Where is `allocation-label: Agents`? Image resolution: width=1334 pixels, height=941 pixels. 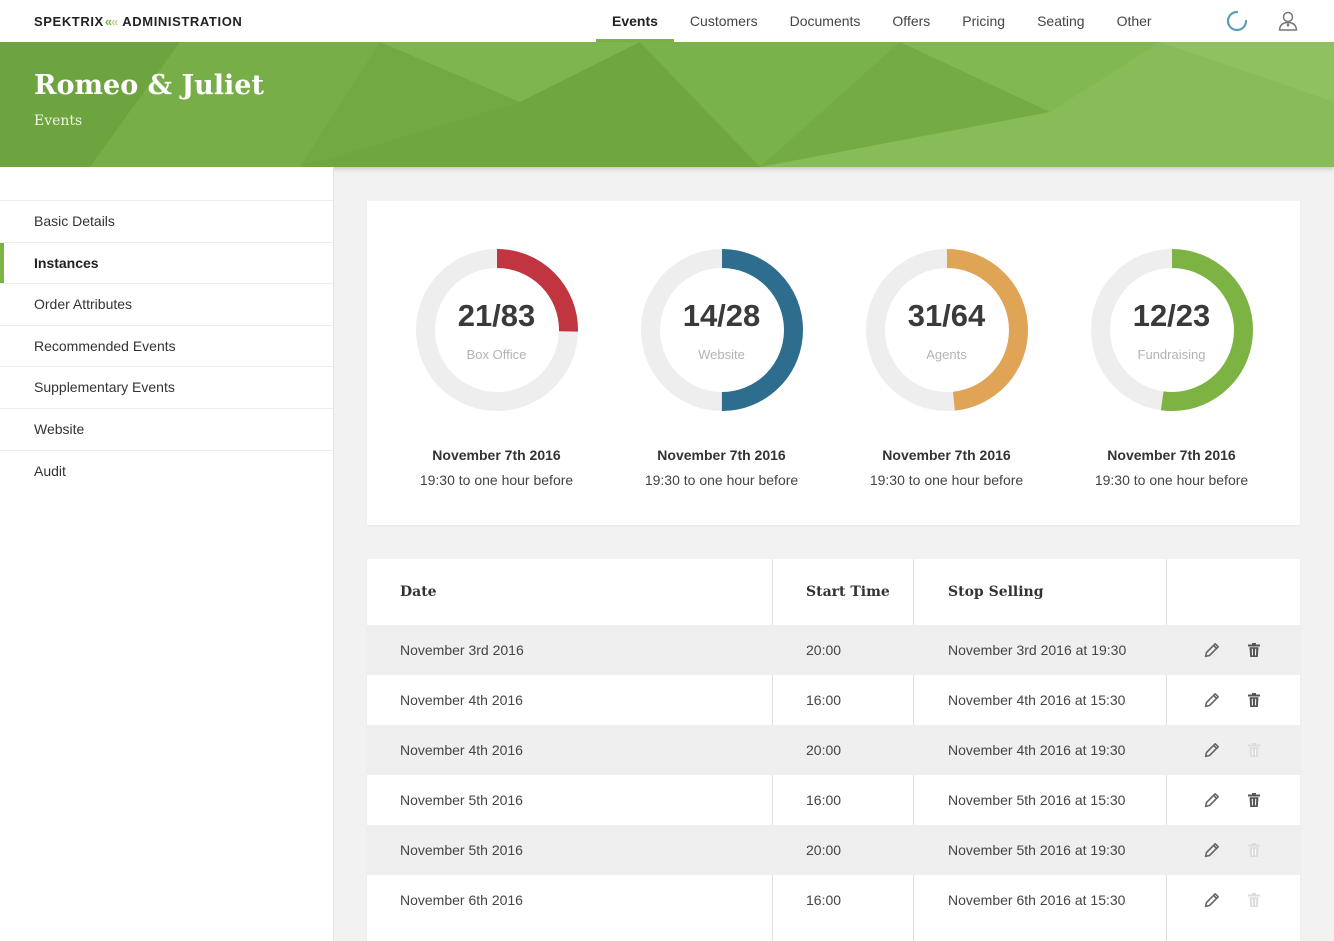
allocation-label: Agents is located at coordinates (946, 354).